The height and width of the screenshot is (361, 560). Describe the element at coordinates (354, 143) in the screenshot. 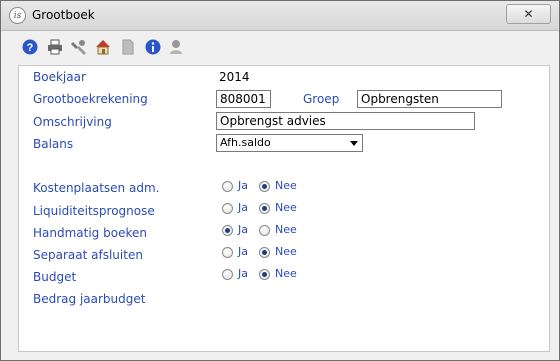

I see `chevron-down-icon` at that location.